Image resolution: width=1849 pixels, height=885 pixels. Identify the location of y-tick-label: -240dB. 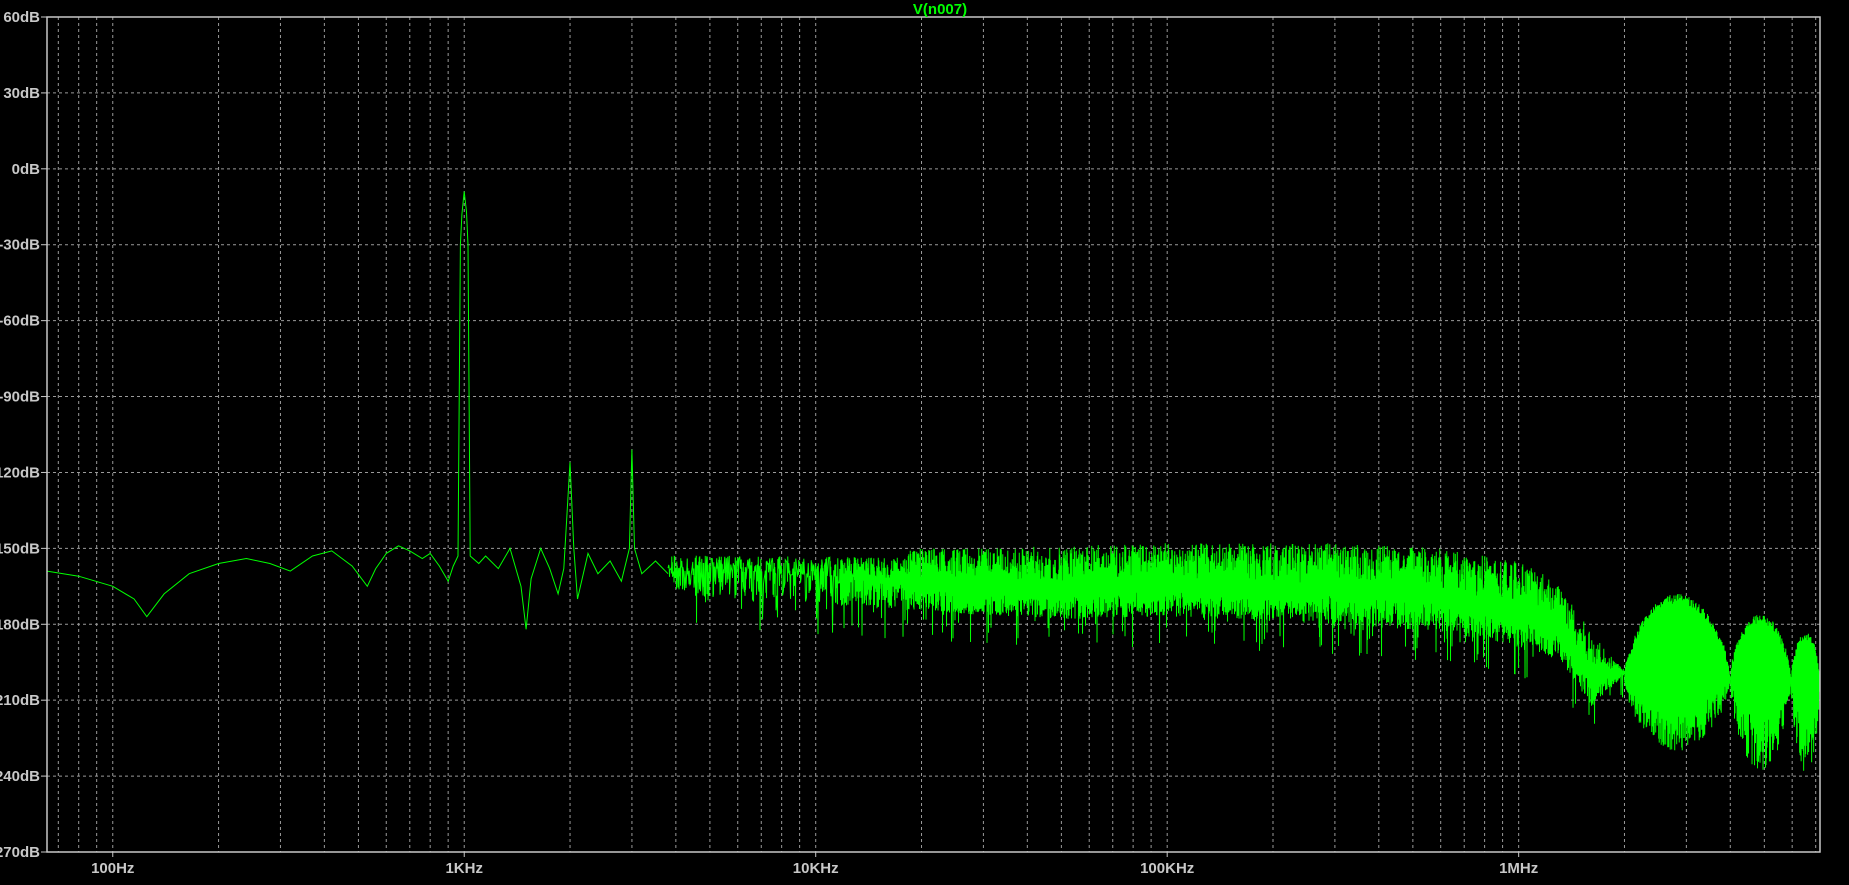
(20, 776).